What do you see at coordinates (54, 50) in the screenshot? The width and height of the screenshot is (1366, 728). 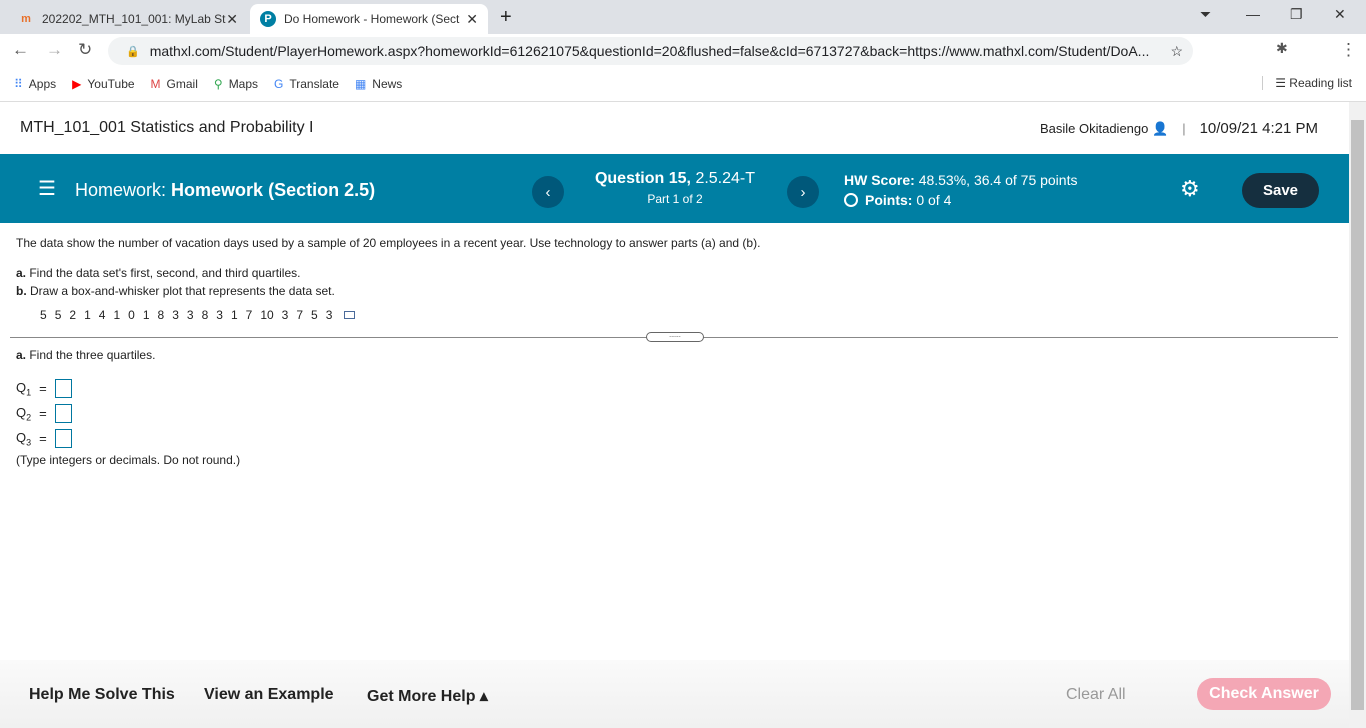 I see `forward-icon: →` at bounding box center [54, 50].